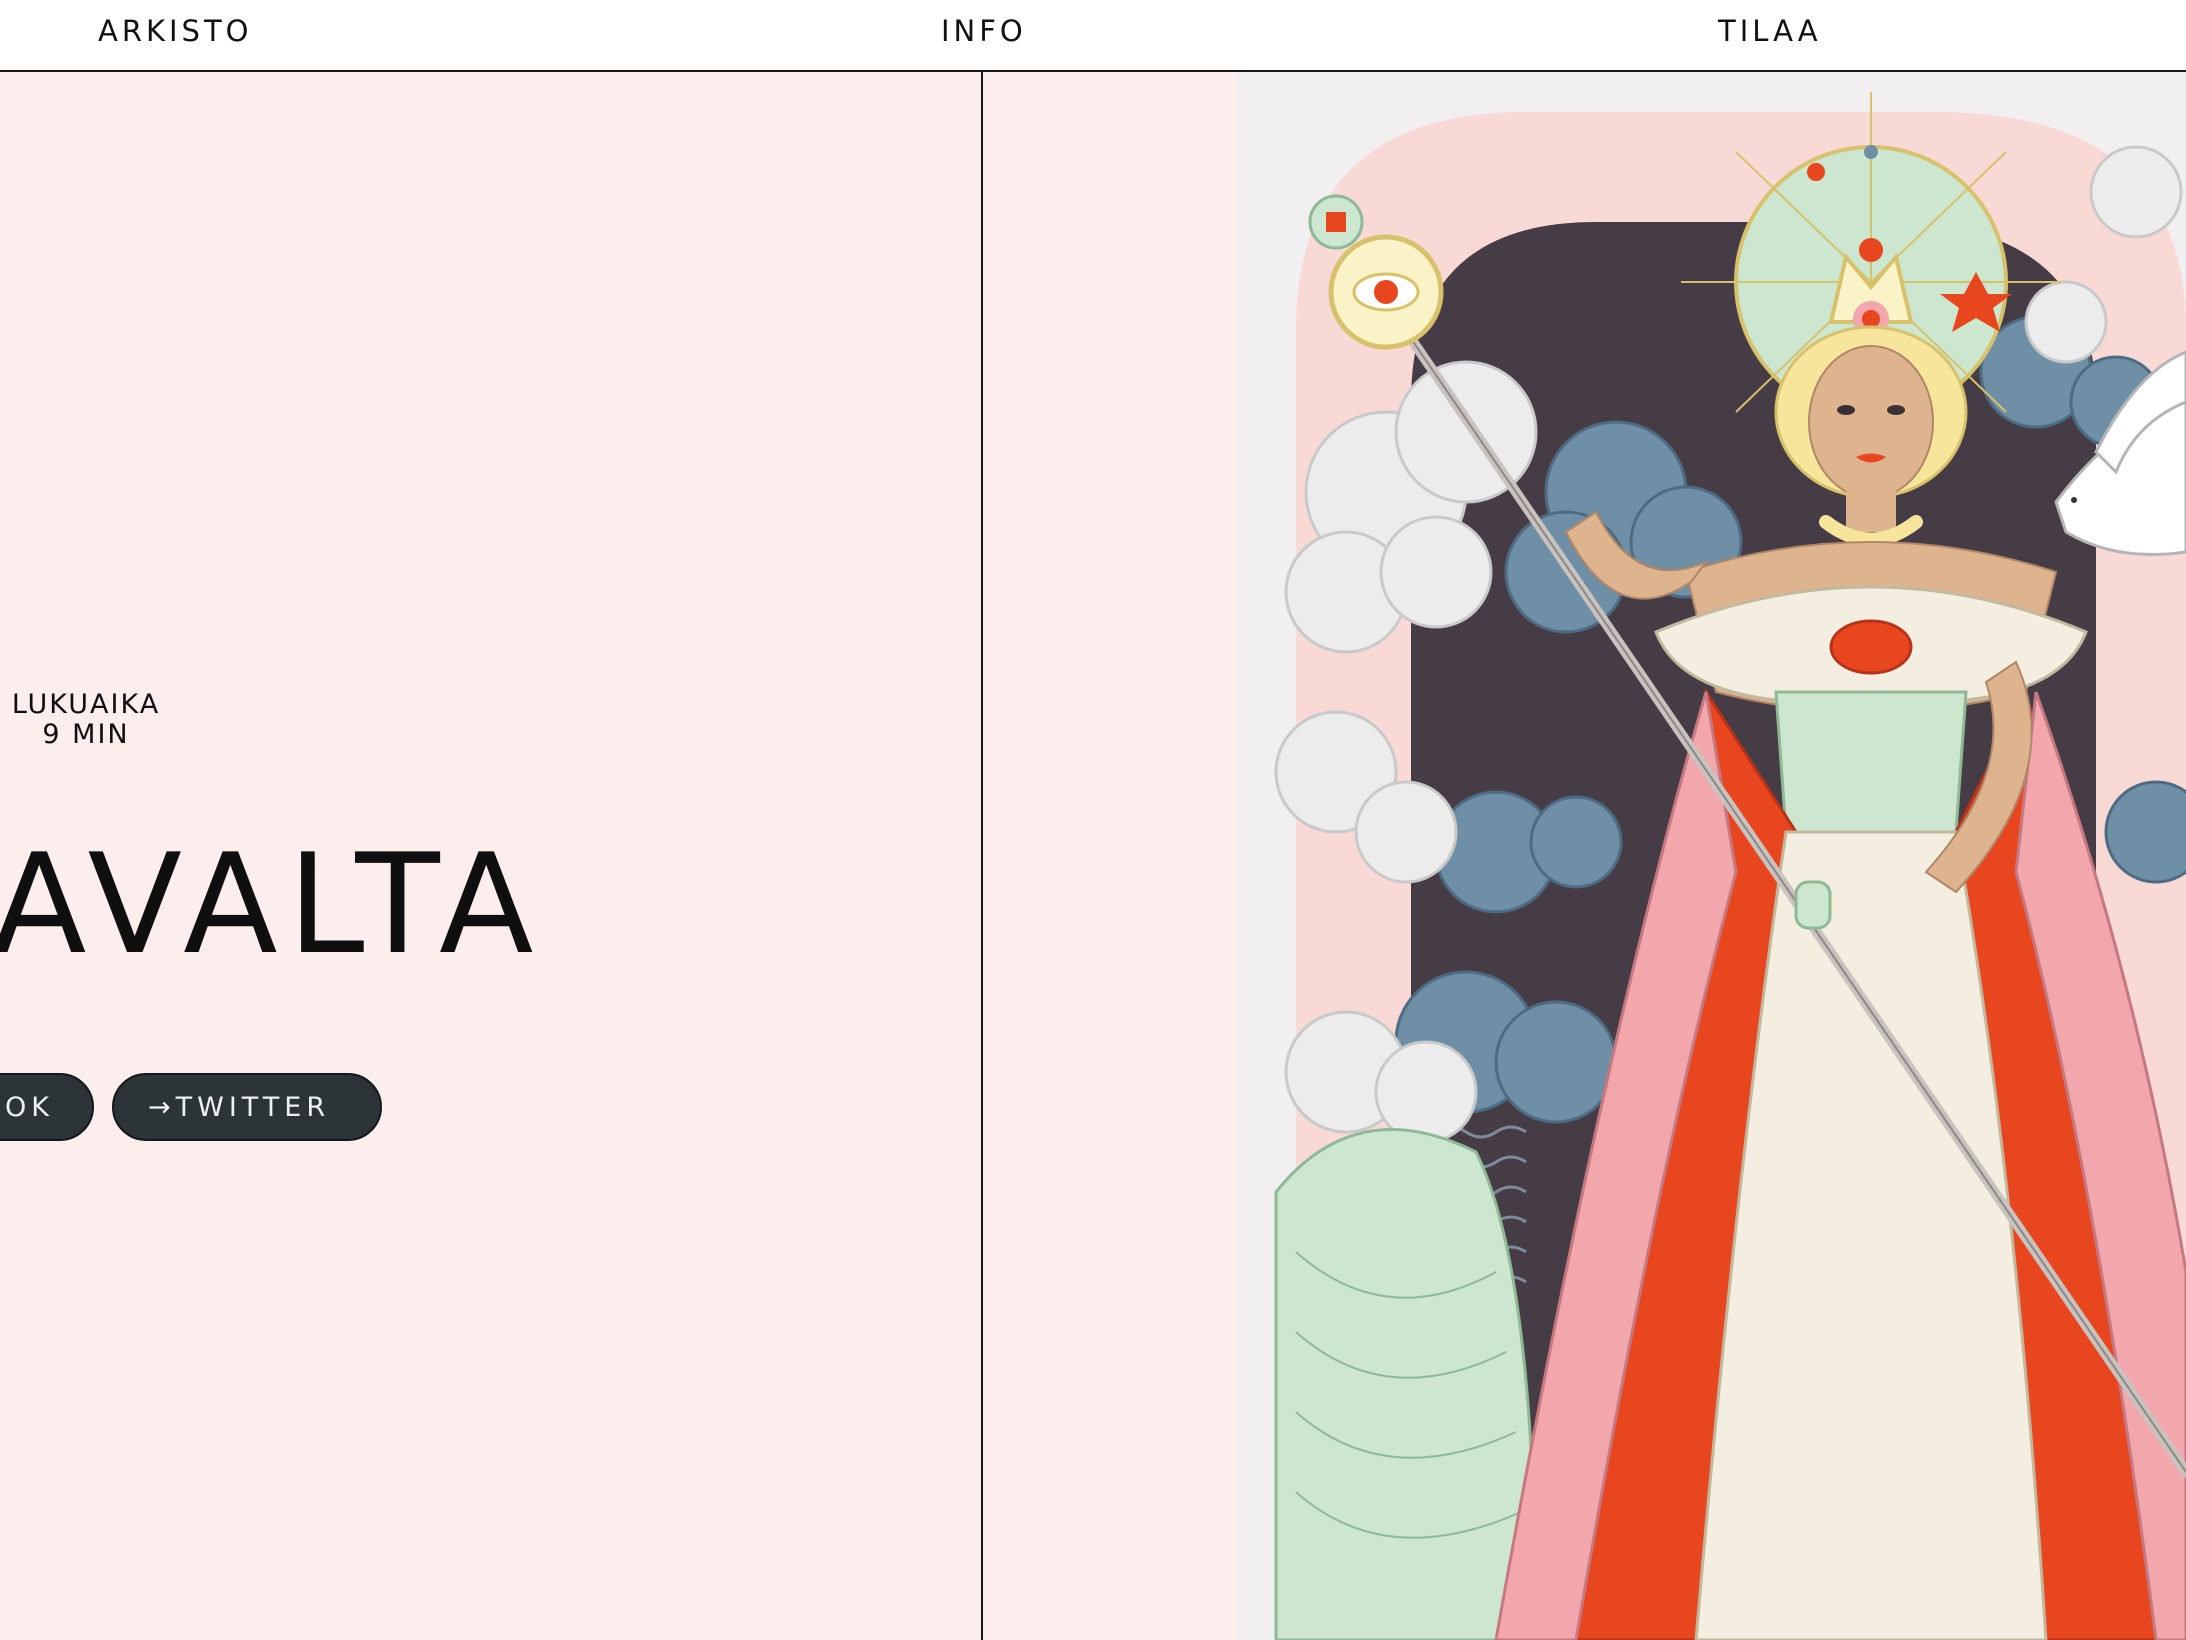 The width and height of the screenshot is (2186, 1640). I want to click on reading-time-value: 9 MIN, so click(86, 734).